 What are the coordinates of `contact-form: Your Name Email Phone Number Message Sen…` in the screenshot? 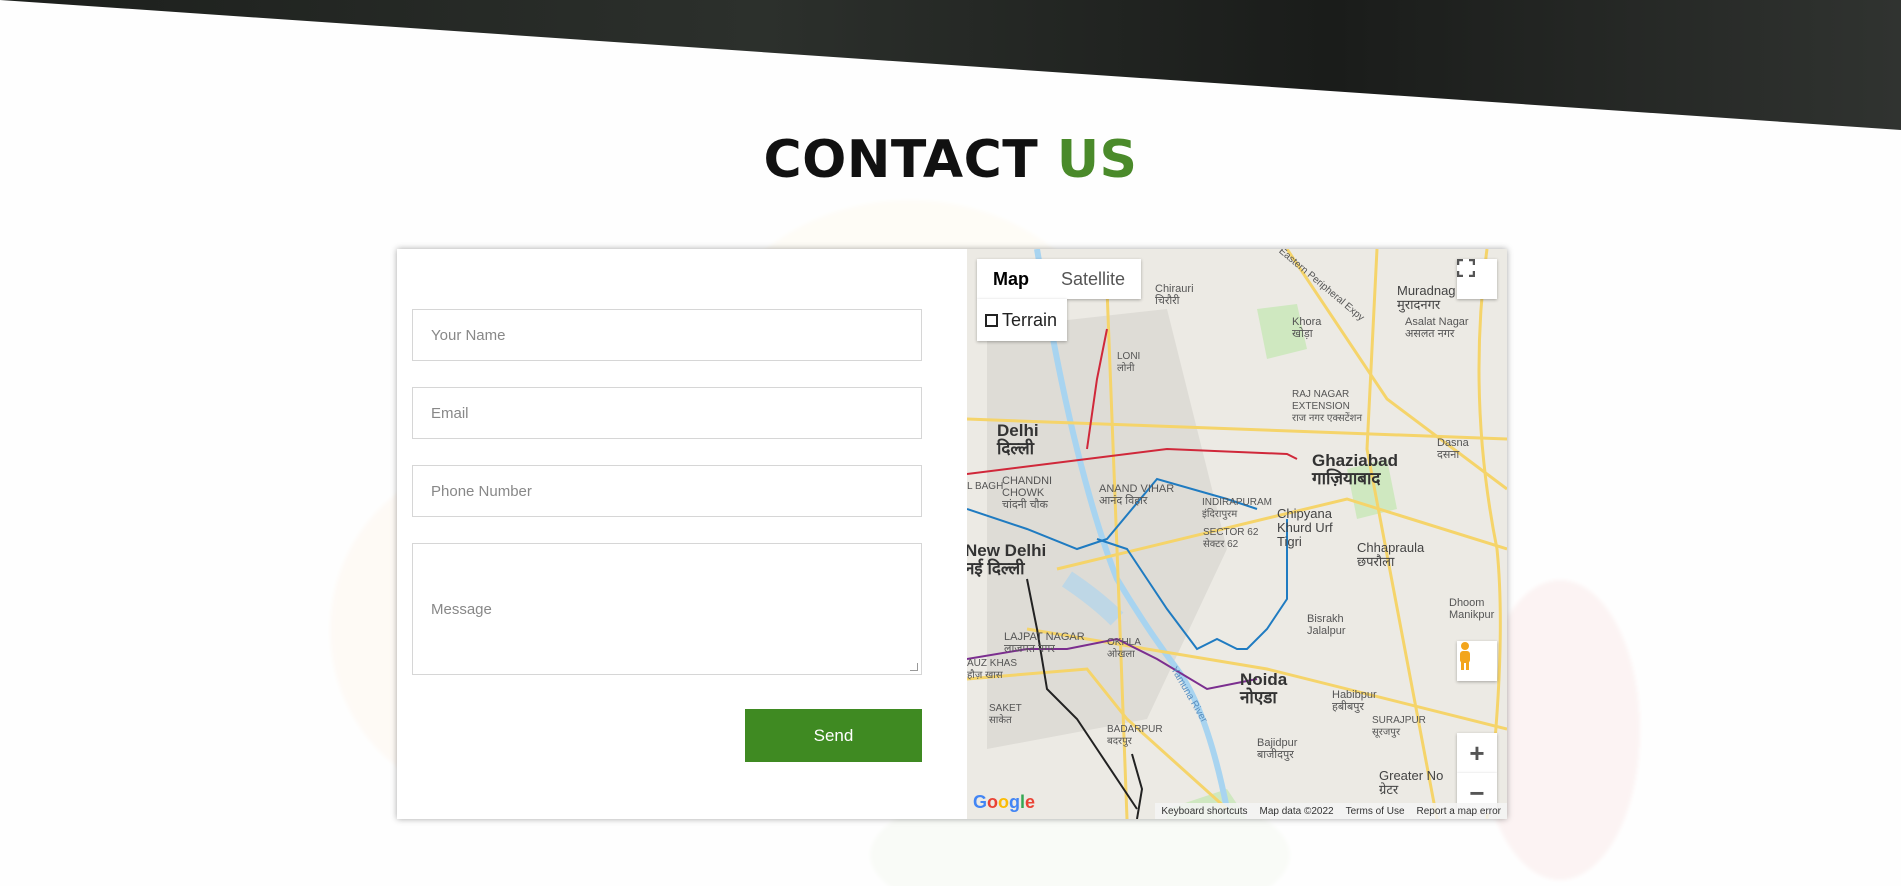 It's located at (667, 535).